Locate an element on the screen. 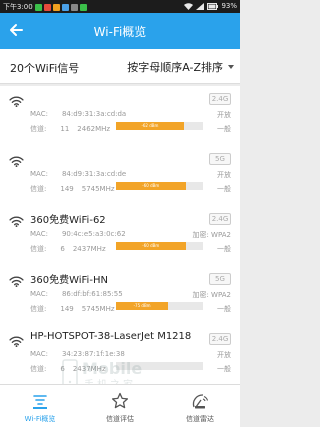  bottom-tab-bar: Wi-Fi概览 信道评估 信道雷达 is located at coordinates (120, 405).